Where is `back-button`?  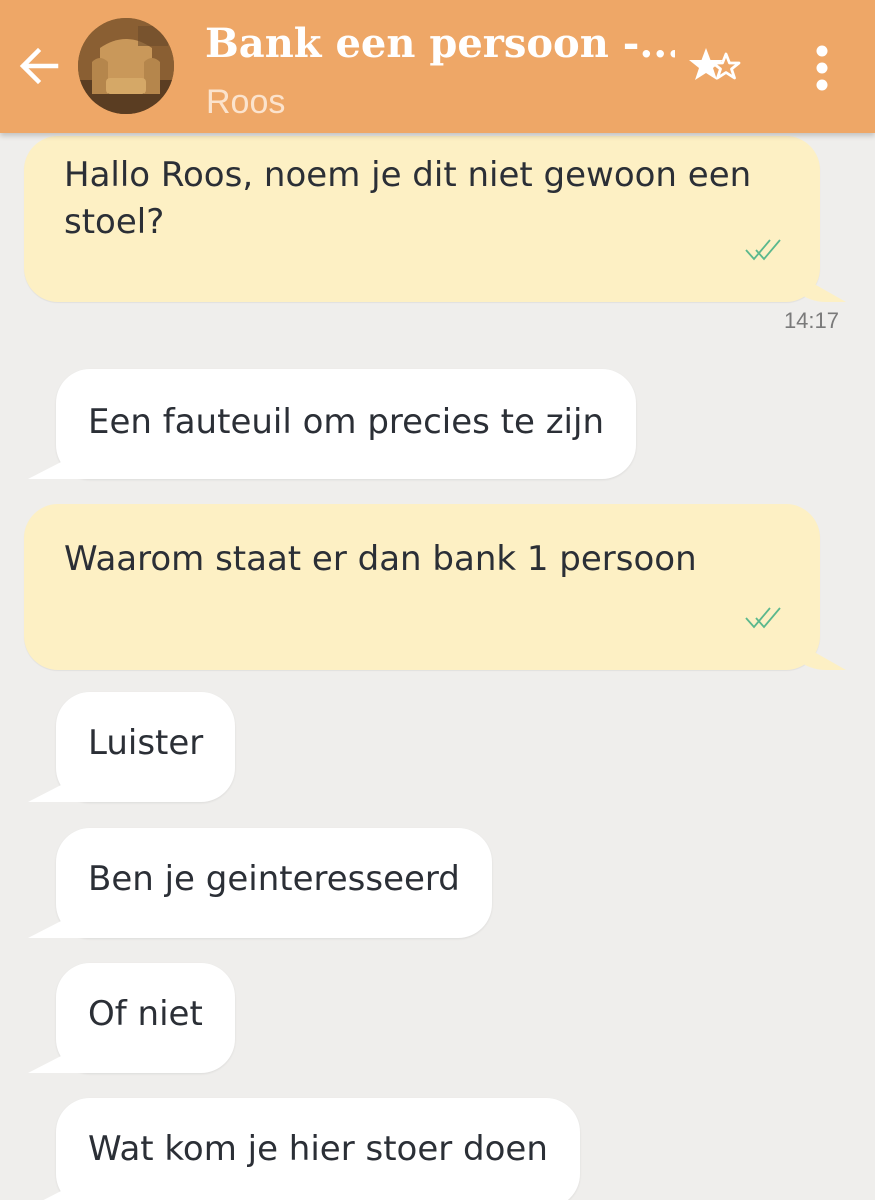
back-button is located at coordinates (40, 66).